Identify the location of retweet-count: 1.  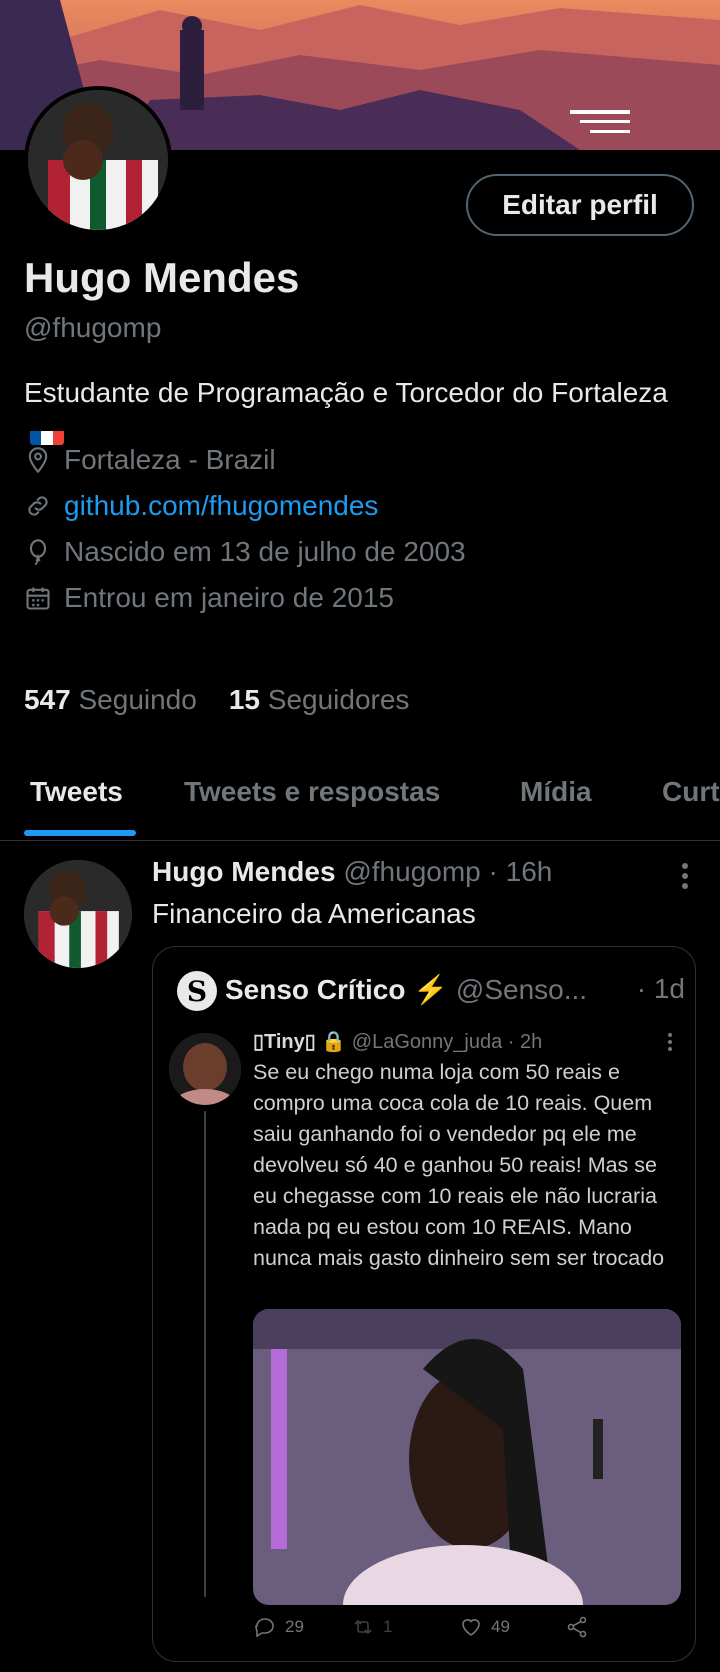
(388, 1626).